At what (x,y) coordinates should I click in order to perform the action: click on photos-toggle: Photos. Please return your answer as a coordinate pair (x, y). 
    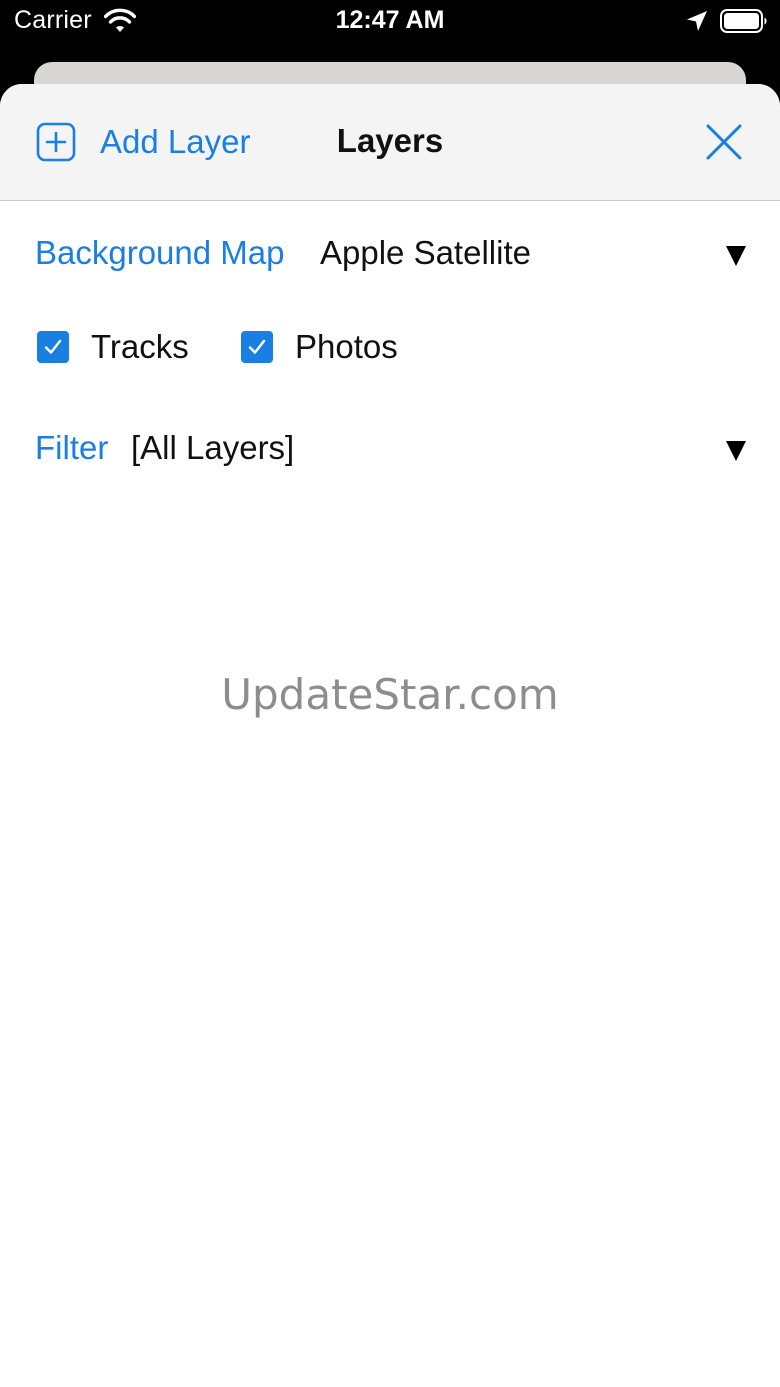
    Looking at the image, I should click on (319, 347).